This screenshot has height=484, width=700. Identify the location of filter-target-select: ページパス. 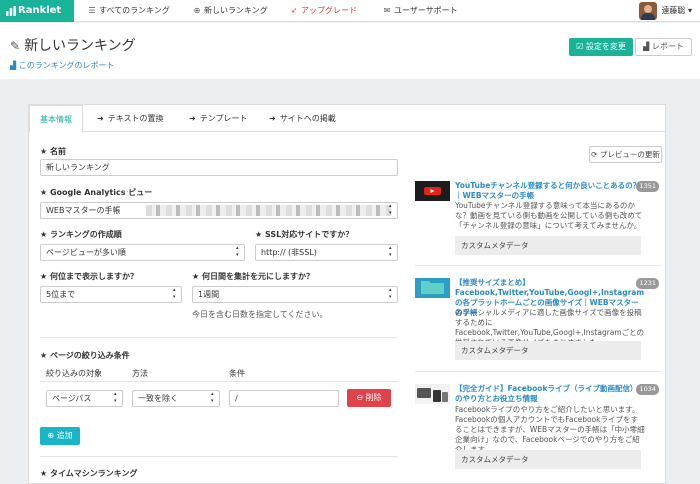
(84, 398).